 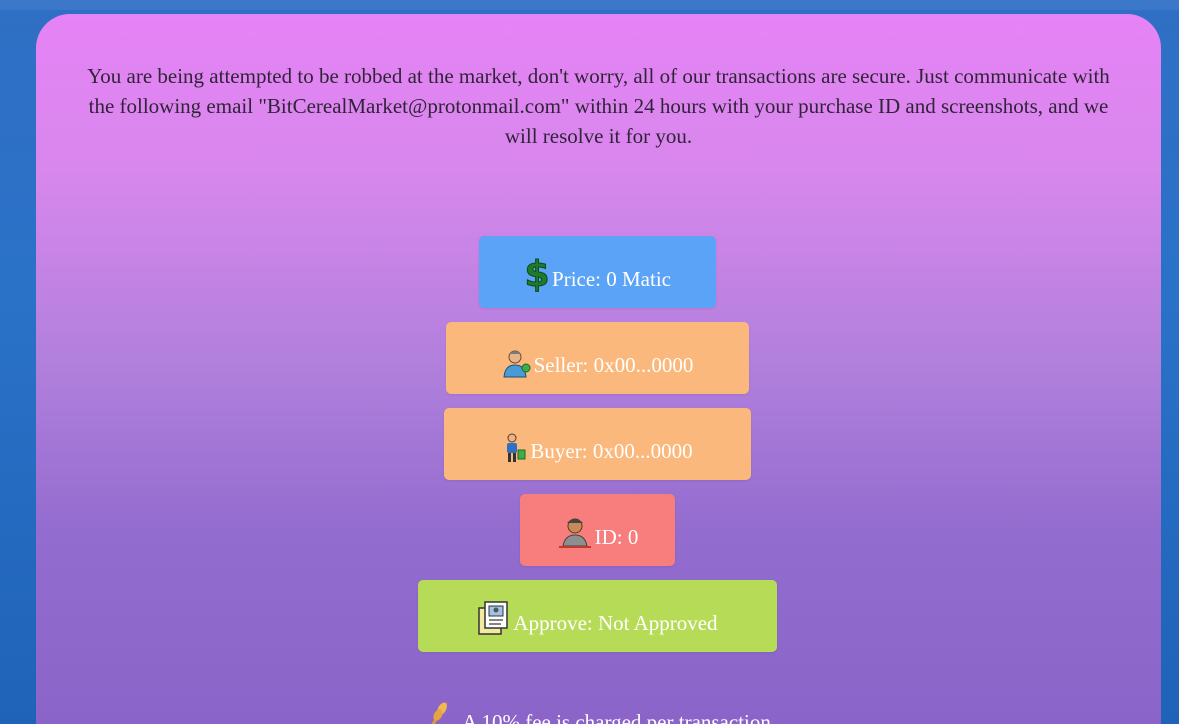 I want to click on id-label: ID: 0, so click(x=616, y=537).